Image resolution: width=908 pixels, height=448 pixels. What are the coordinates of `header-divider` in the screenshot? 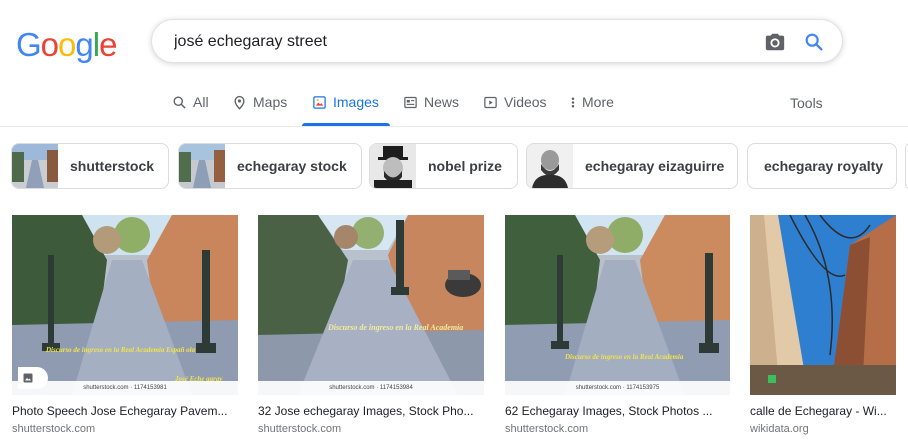 It's located at (454, 126).